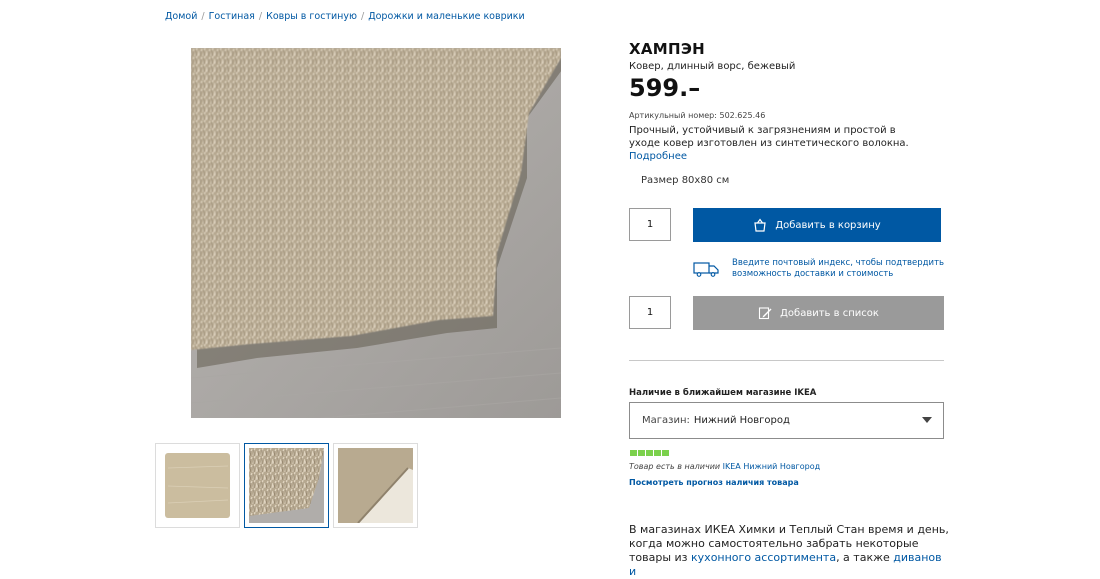 The width and height of the screenshot is (1100, 579). I want to click on add-to-cart-label: Добавить в корзину, so click(828, 225).